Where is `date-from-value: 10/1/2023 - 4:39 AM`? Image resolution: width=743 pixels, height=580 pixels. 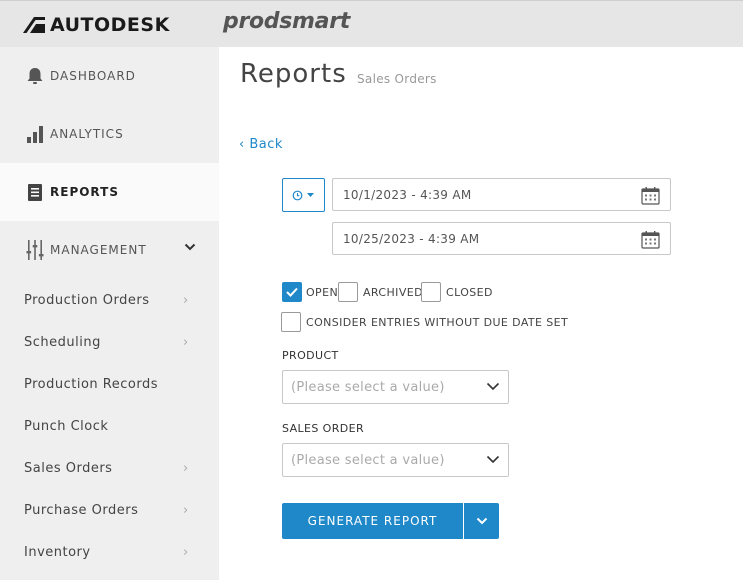 date-from-value: 10/1/2023 - 4:39 AM is located at coordinates (407, 195).